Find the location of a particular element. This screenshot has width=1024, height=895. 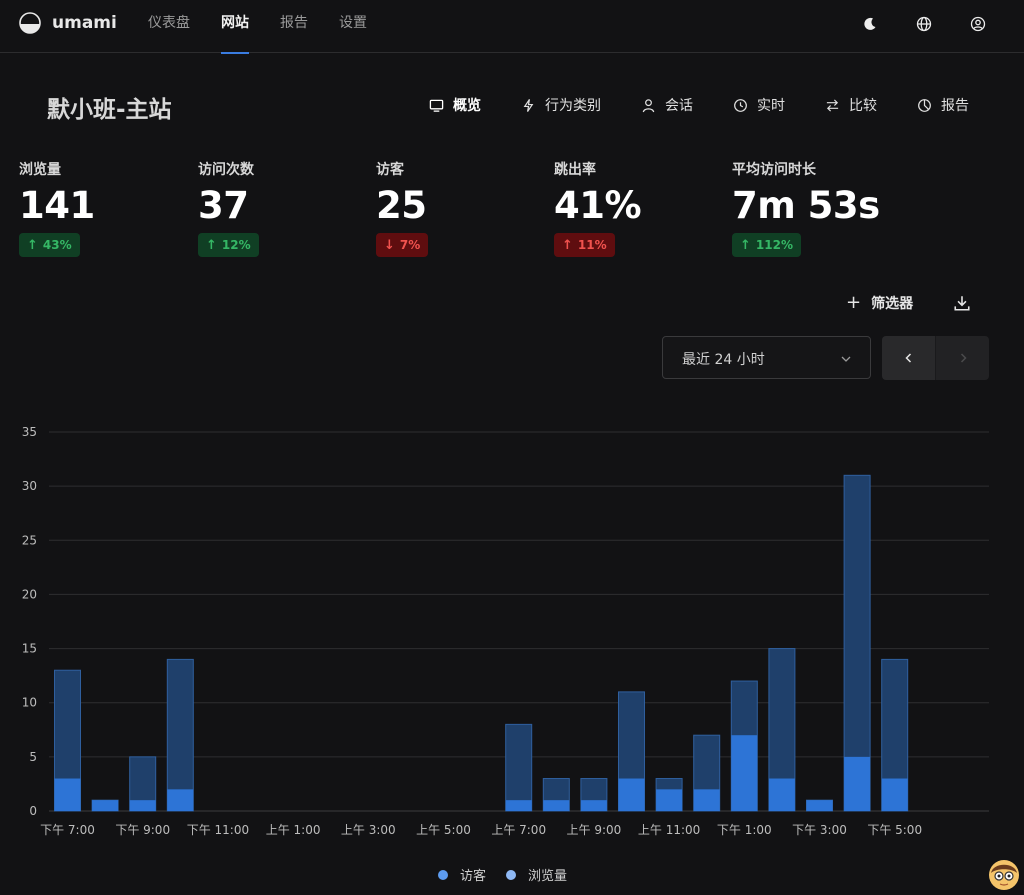

next-period-button is located at coordinates (962, 358).